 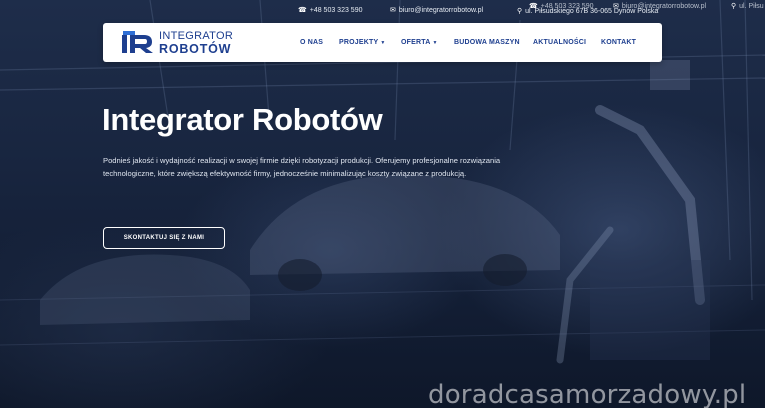 I want to click on topbar-phone-duplicate: ☎ +48 503 323 590, so click(x=561, y=6).